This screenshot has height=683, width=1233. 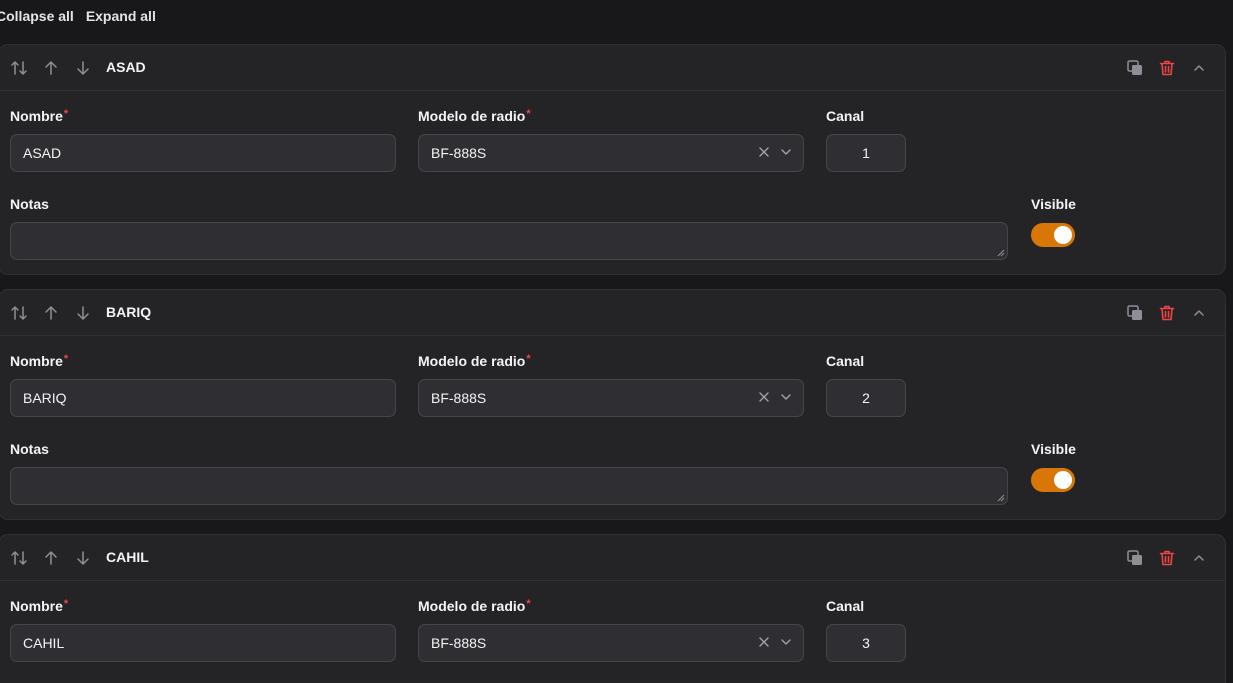 What do you see at coordinates (203, 398) in the screenshot?
I see `nombre-input: BARIQ` at bounding box center [203, 398].